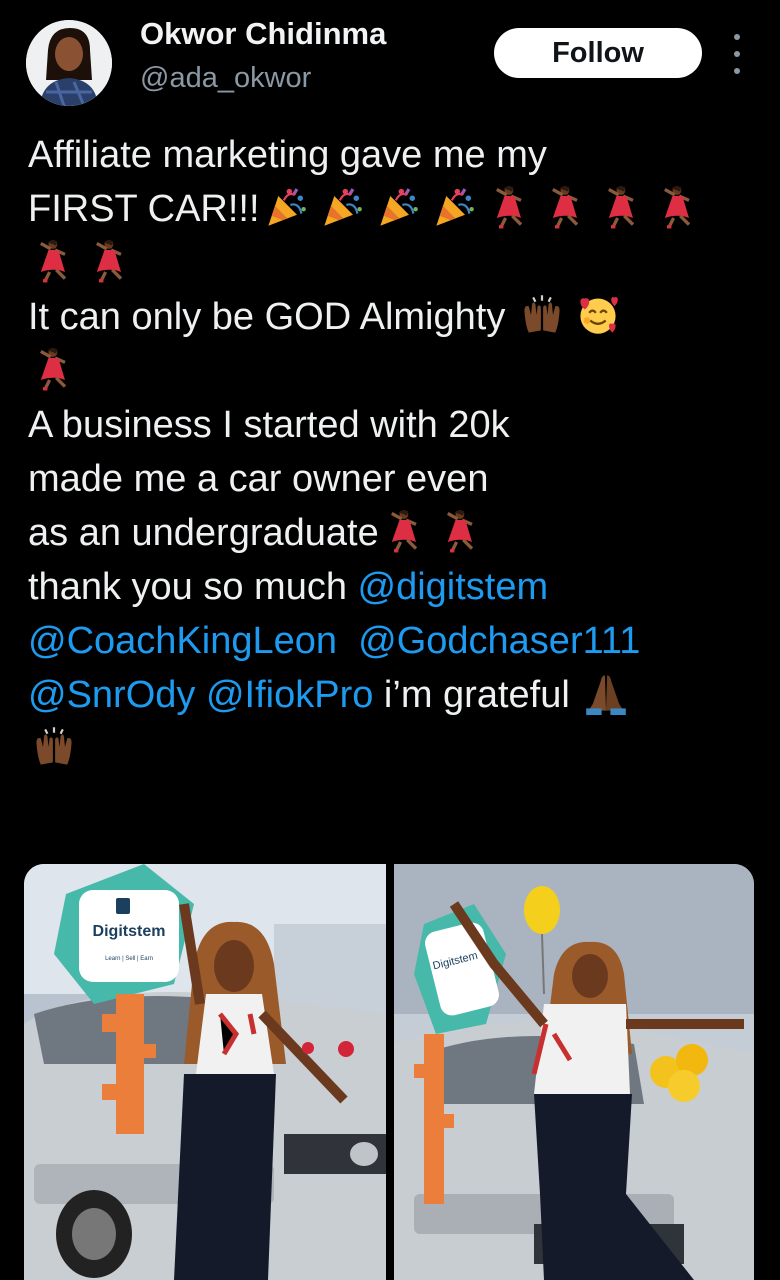 The width and height of the screenshot is (780, 1280). I want to click on follow-button: Follow, so click(598, 53).